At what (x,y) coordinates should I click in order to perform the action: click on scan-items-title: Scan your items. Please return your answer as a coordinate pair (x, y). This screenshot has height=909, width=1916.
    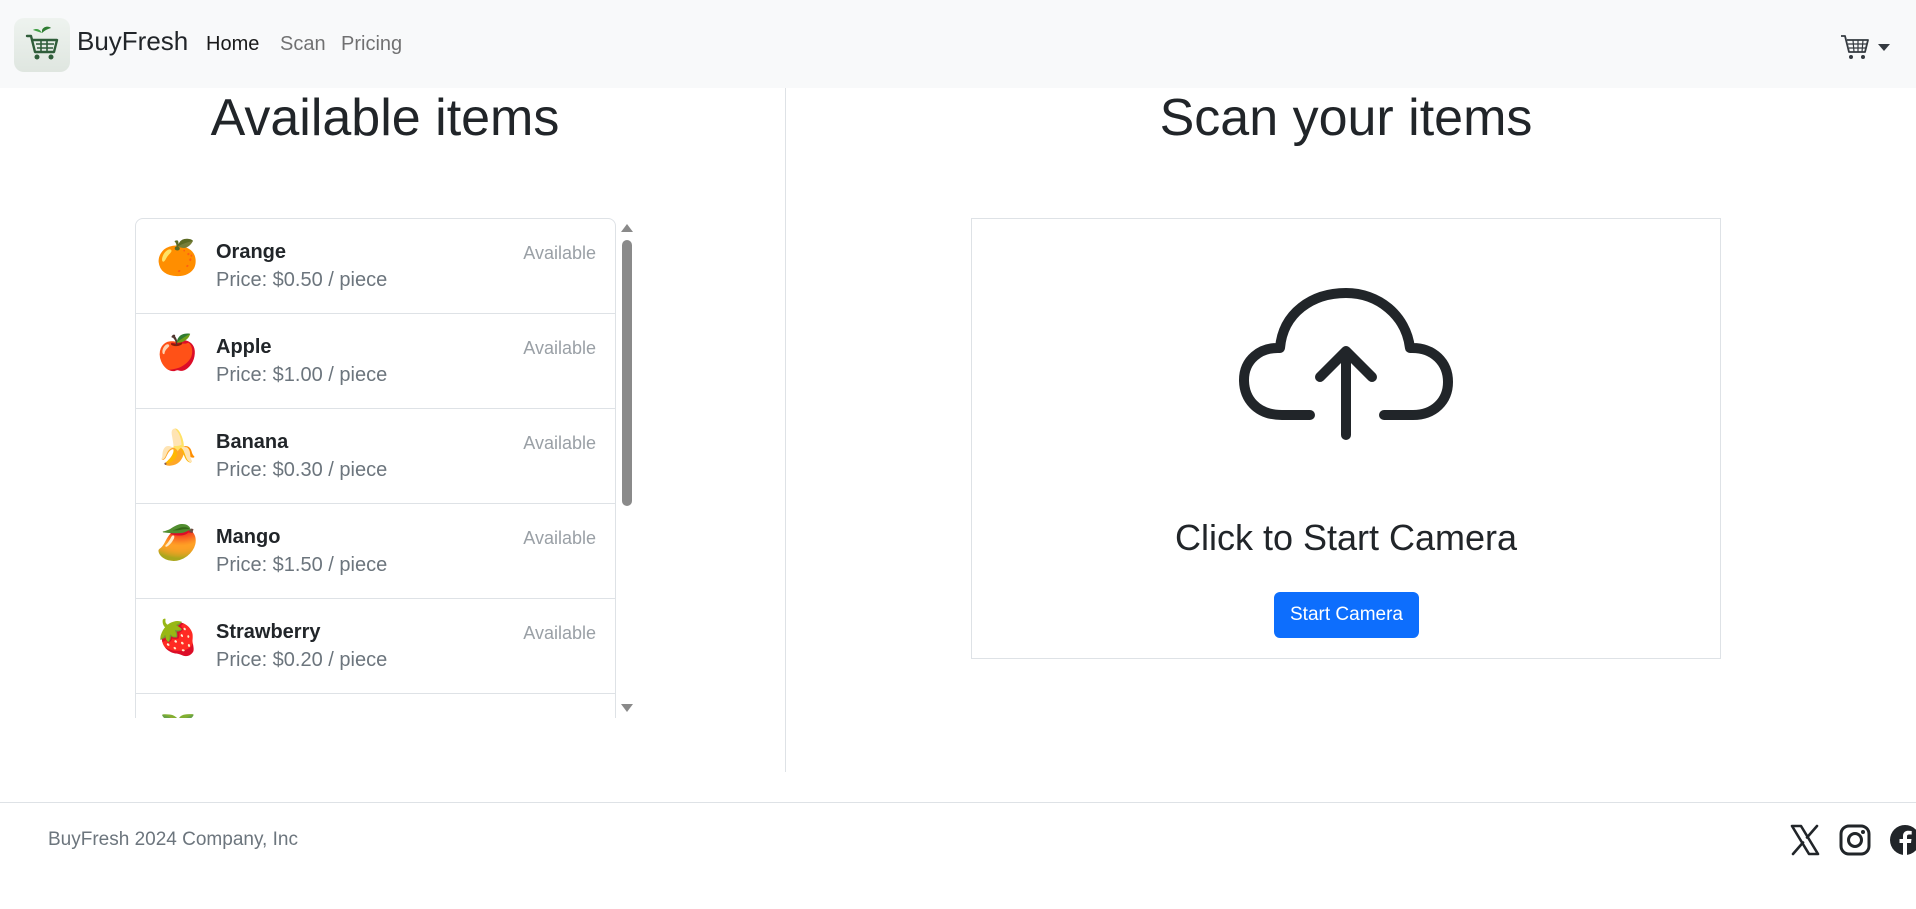
    Looking at the image, I should click on (1346, 118).